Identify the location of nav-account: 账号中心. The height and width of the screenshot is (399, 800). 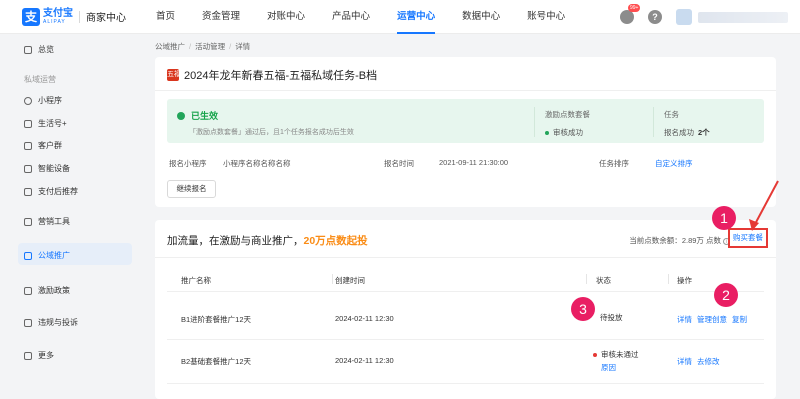
(546, 17).